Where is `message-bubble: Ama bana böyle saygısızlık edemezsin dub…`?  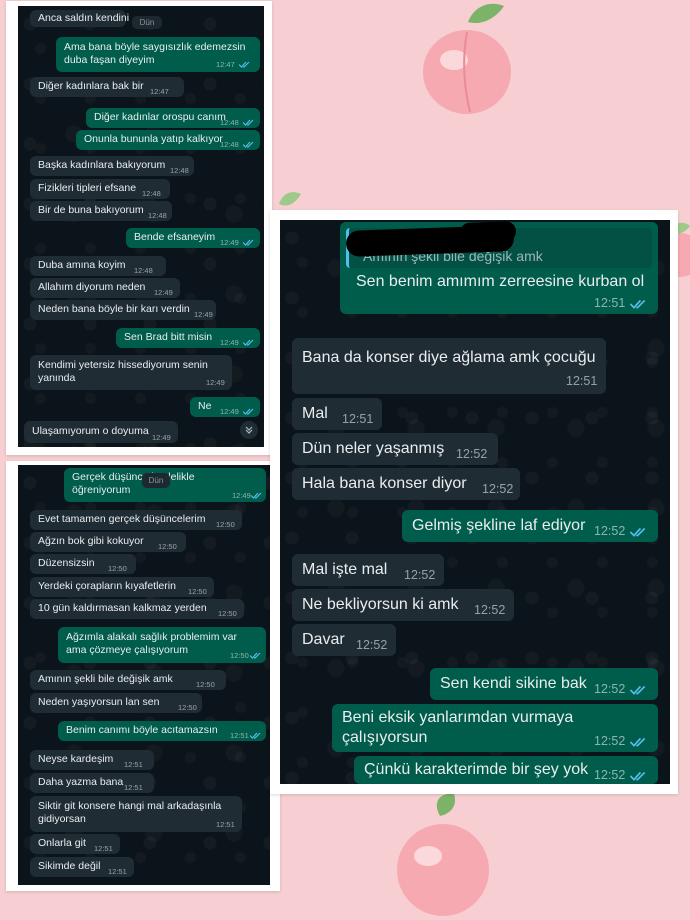 message-bubble: Ama bana böyle saygısızlık edemezsin dub… is located at coordinates (158, 54).